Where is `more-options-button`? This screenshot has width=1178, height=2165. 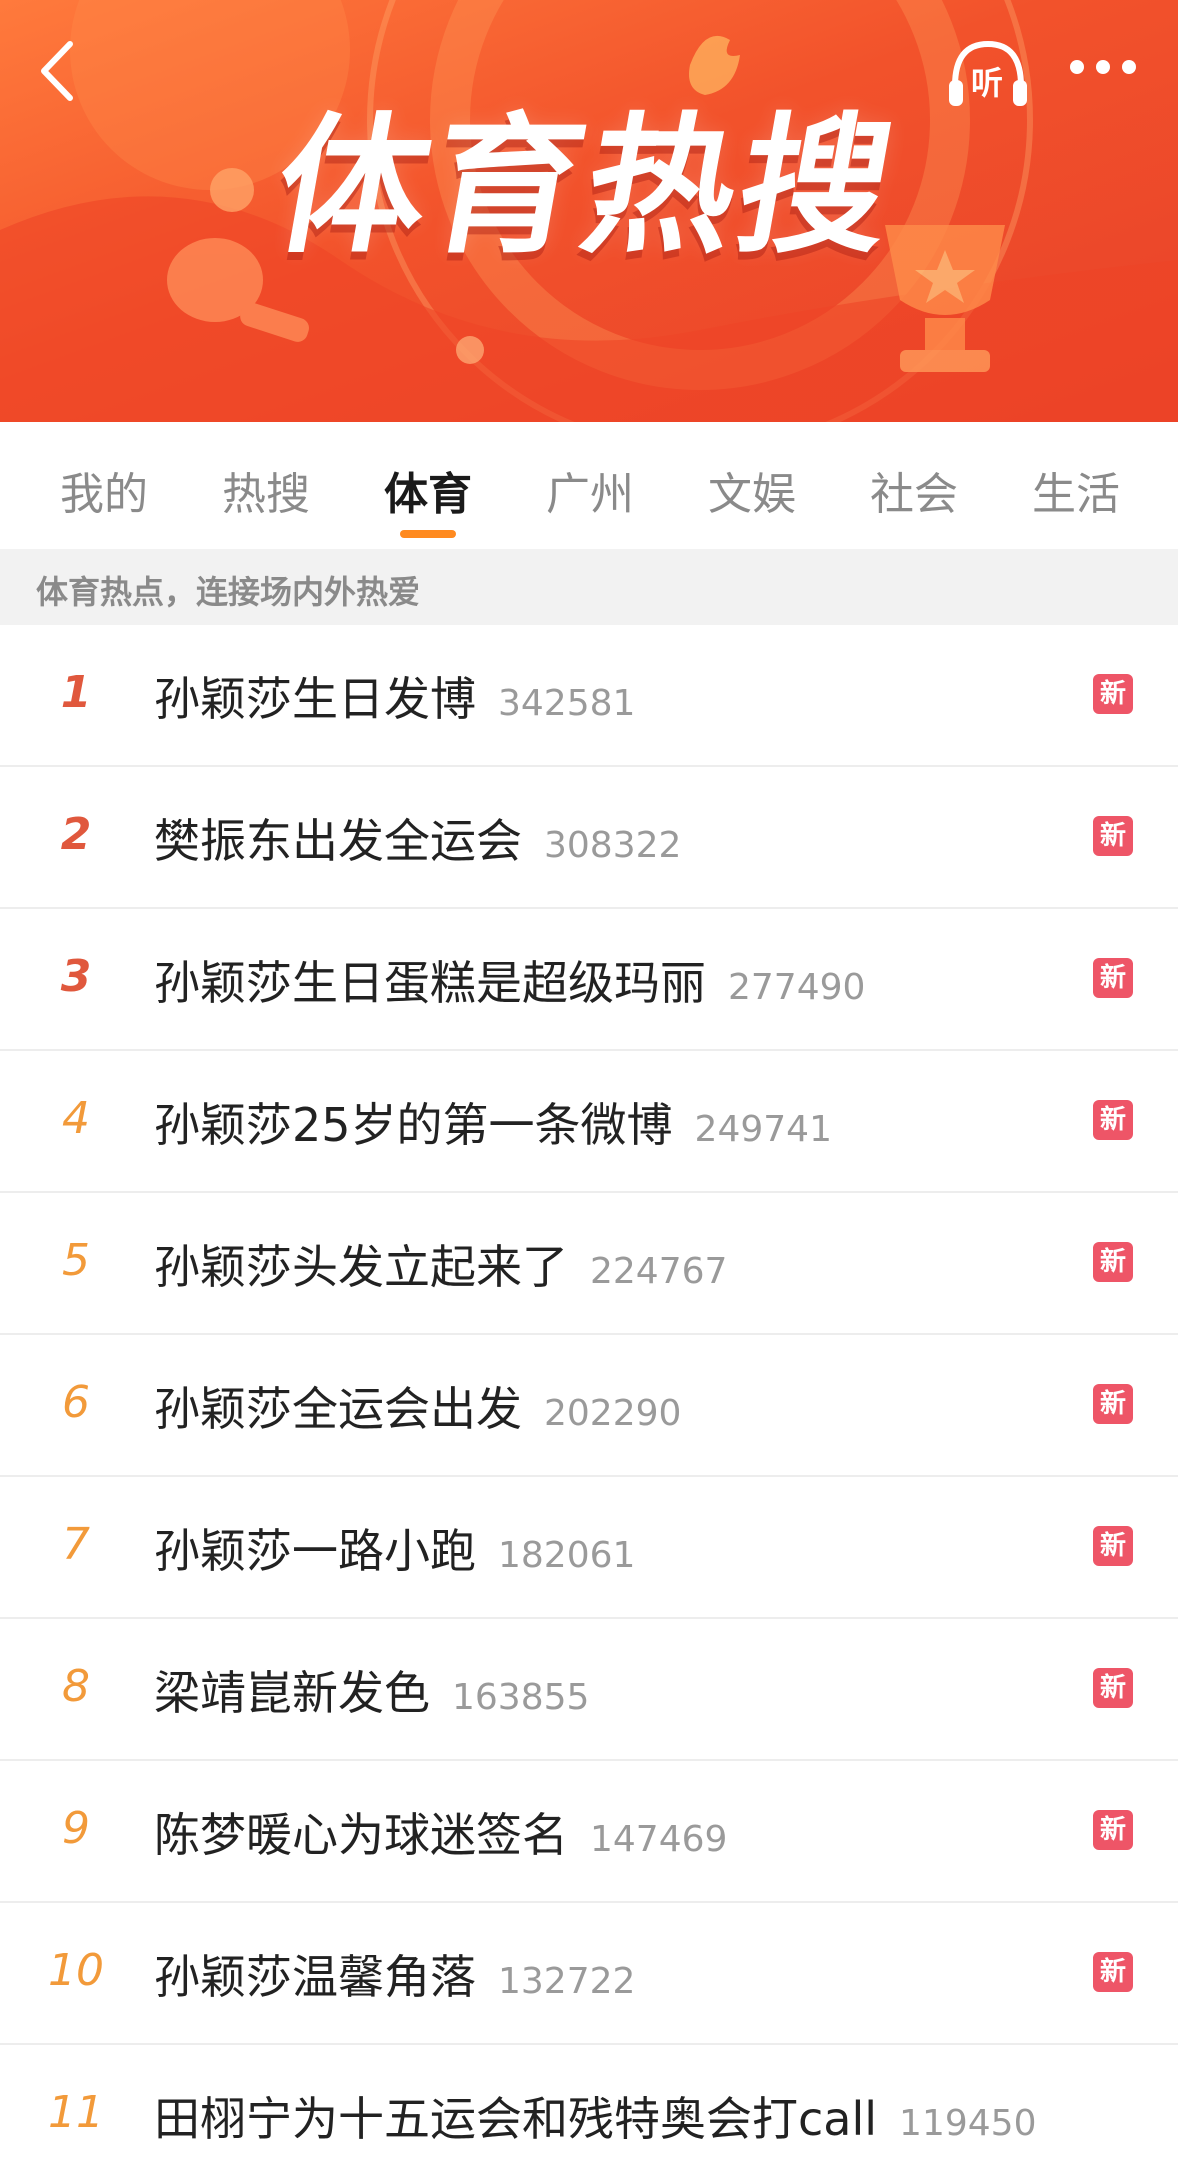 more-options-button is located at coordinates (1104, 68).